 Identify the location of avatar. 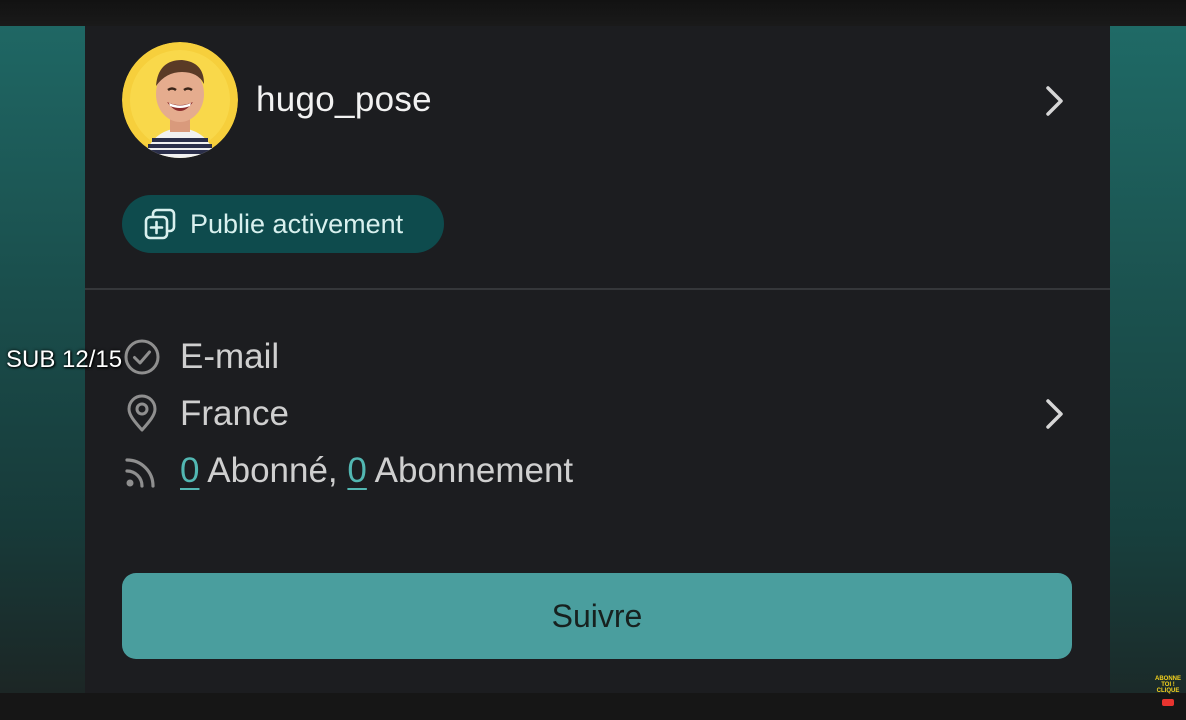
(180, 100).